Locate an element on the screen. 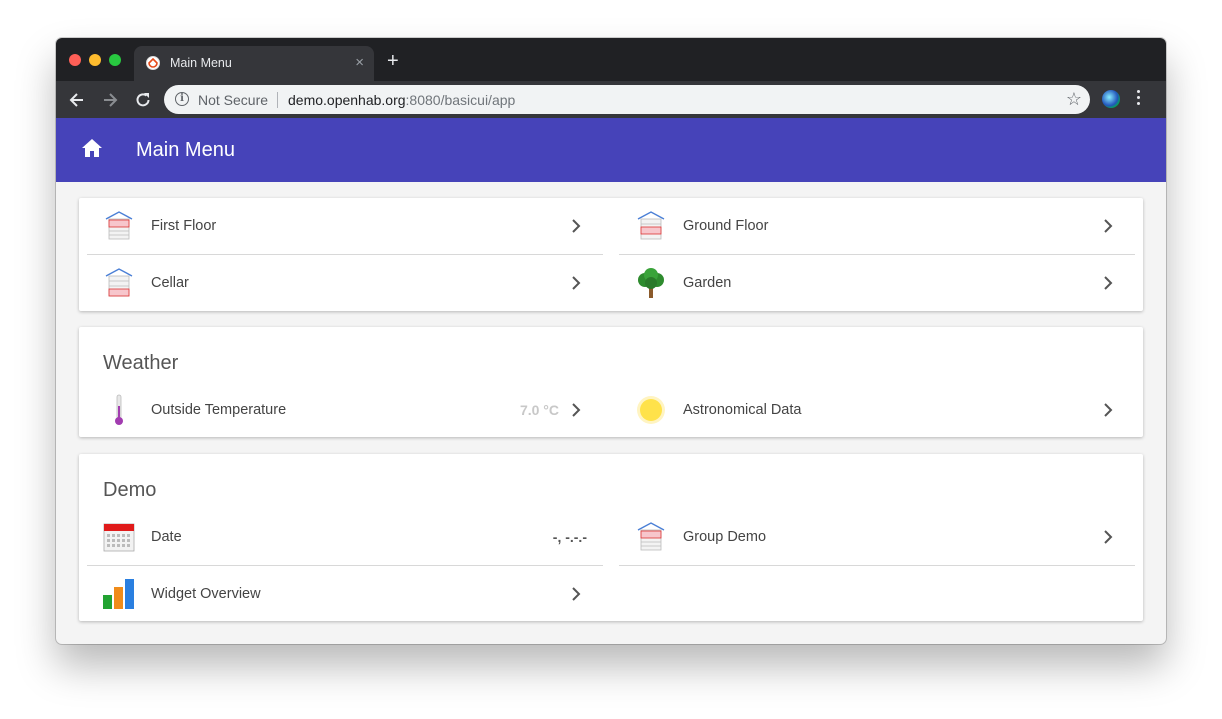  menu-item-garden: Garden is located at coordinates (877, 283).